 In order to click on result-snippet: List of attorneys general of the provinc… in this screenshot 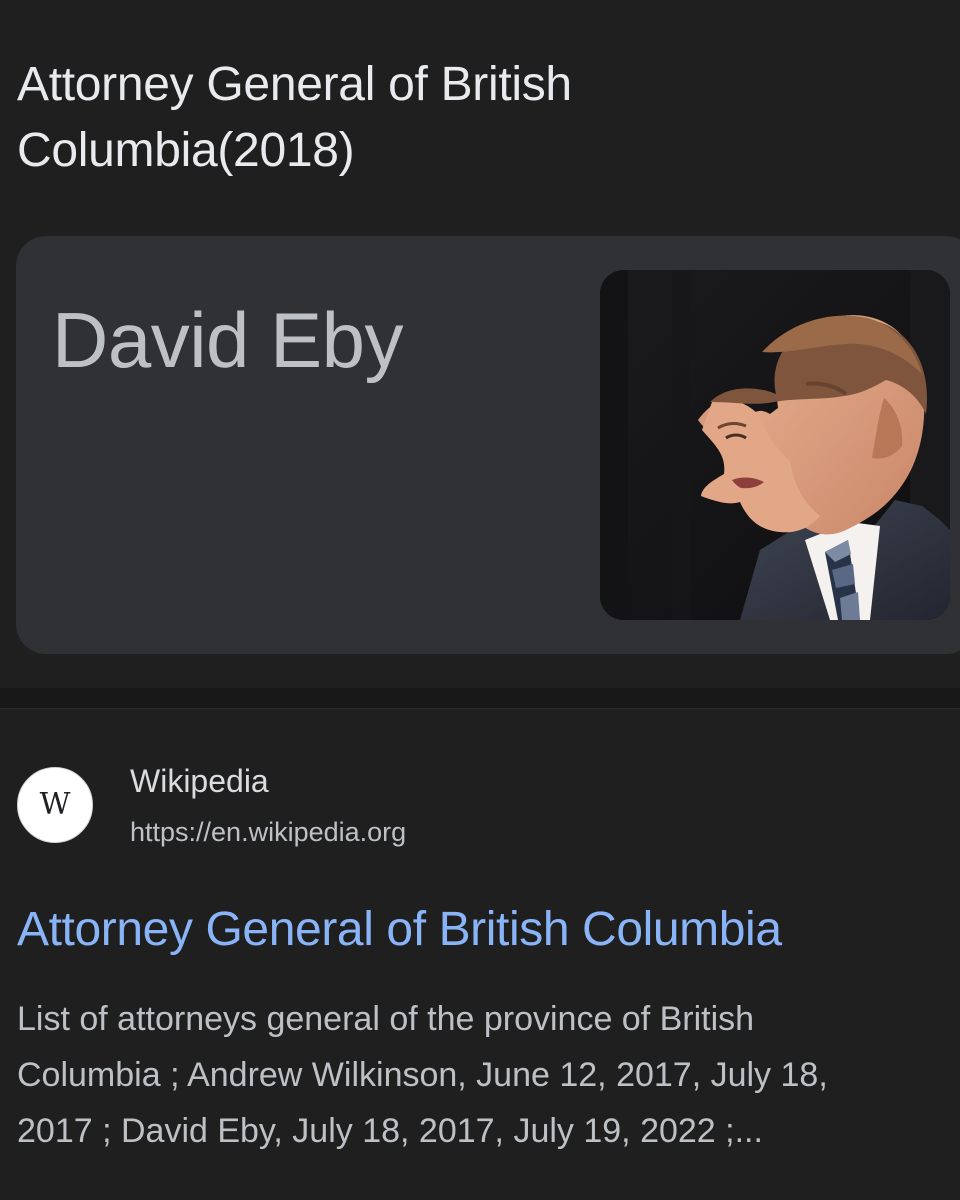, I will do `click(488, 1075)`.